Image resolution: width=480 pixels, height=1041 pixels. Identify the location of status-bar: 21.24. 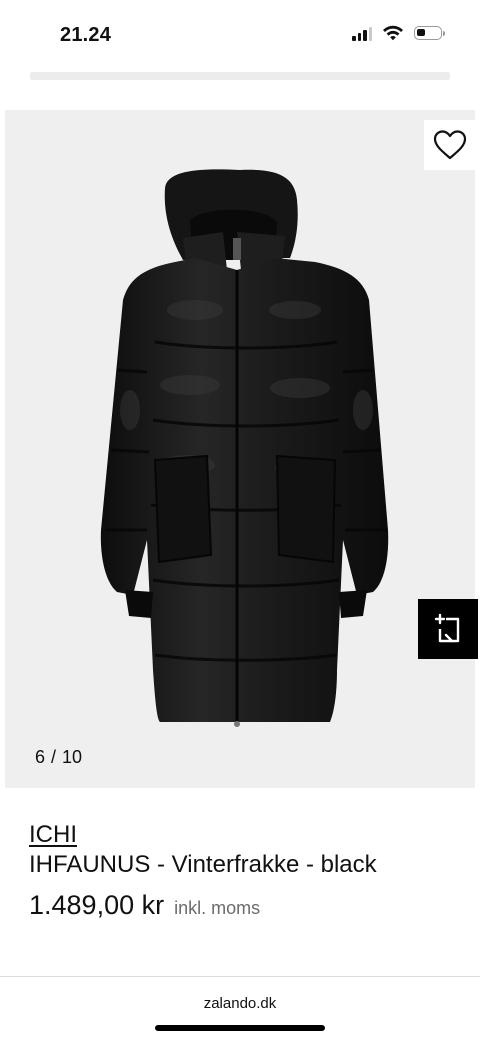
(240, 35).